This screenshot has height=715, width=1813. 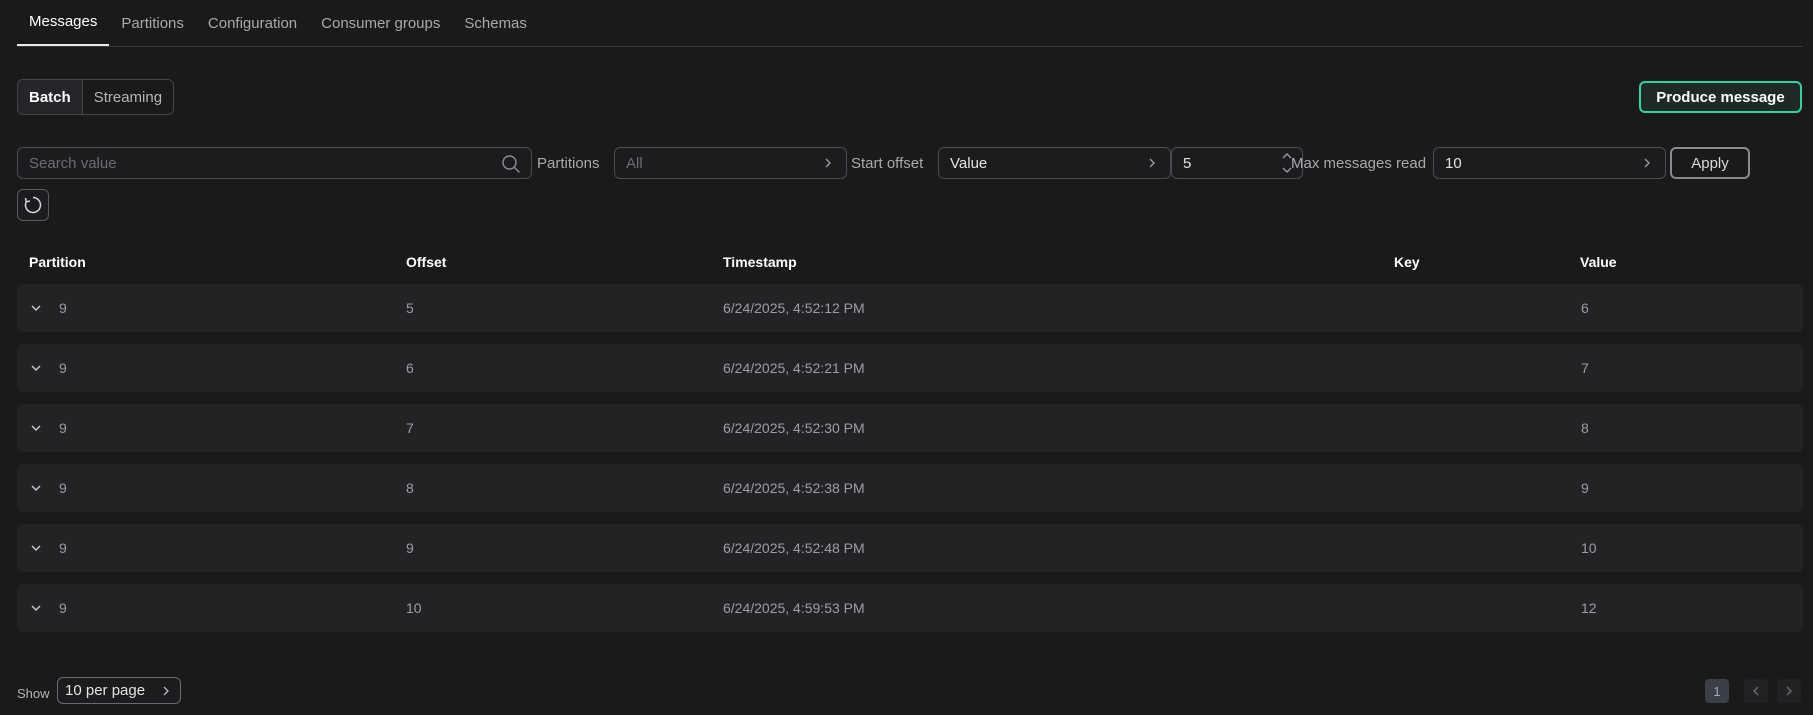 I want to click on next-page-button, so click(x=1789, y=691).